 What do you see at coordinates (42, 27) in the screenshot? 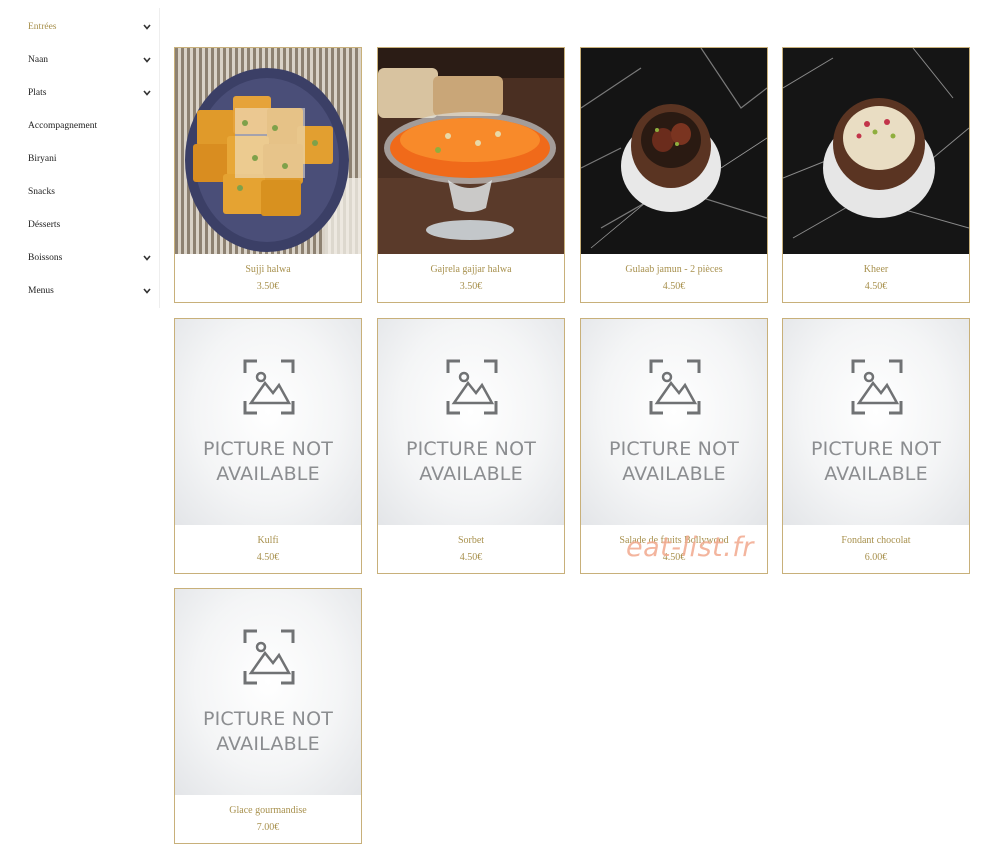
I see `sidebar-item-label: Entrées` at bounding box center [42, 27].